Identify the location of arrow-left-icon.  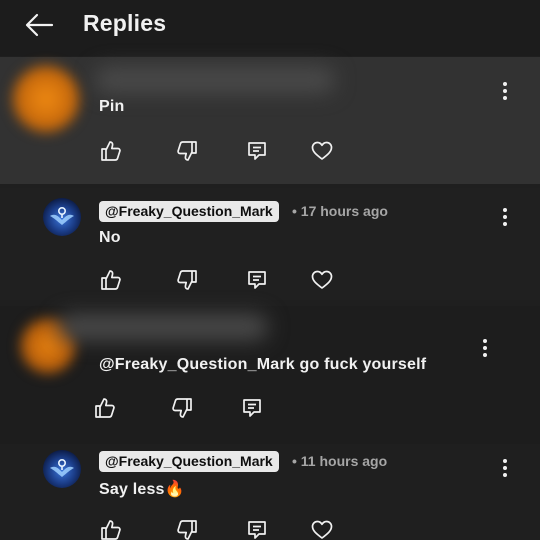
(39, 25).